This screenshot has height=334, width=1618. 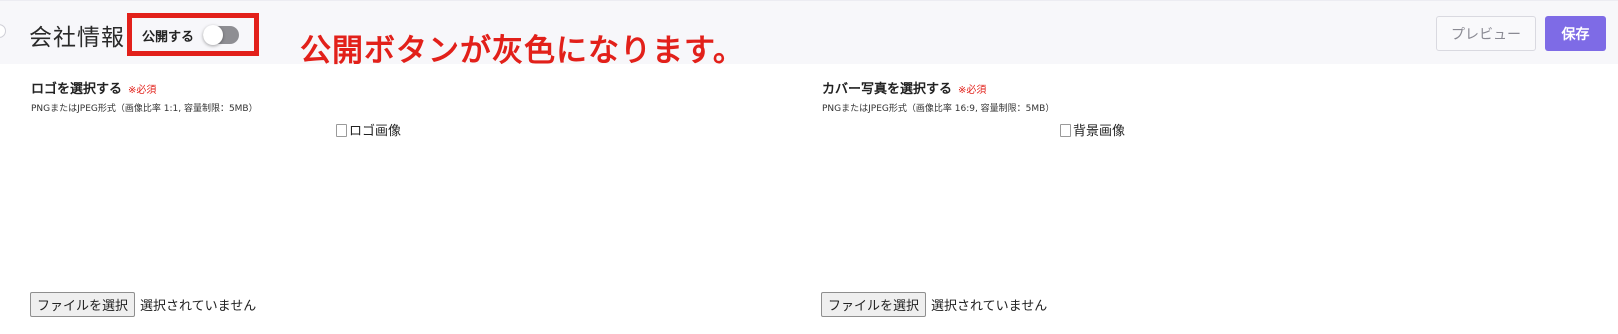 I want to click on toggle-knob, so click(x=213, y=35).